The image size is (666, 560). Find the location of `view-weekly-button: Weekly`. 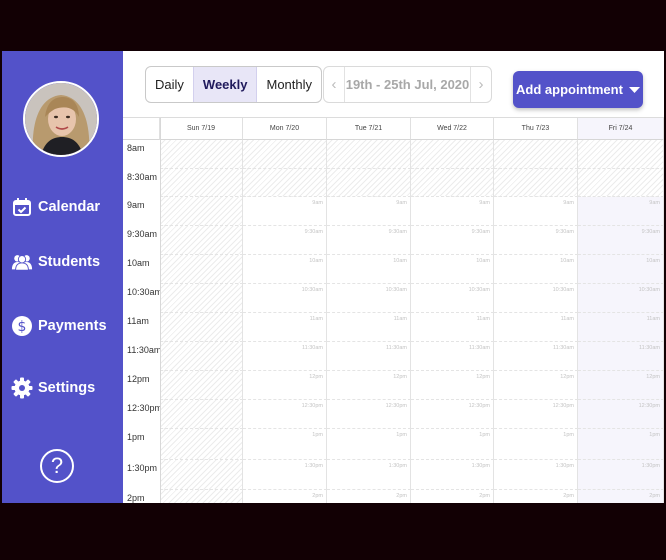

view-weekly-button: Weekly is located at coordinates (225, 84).